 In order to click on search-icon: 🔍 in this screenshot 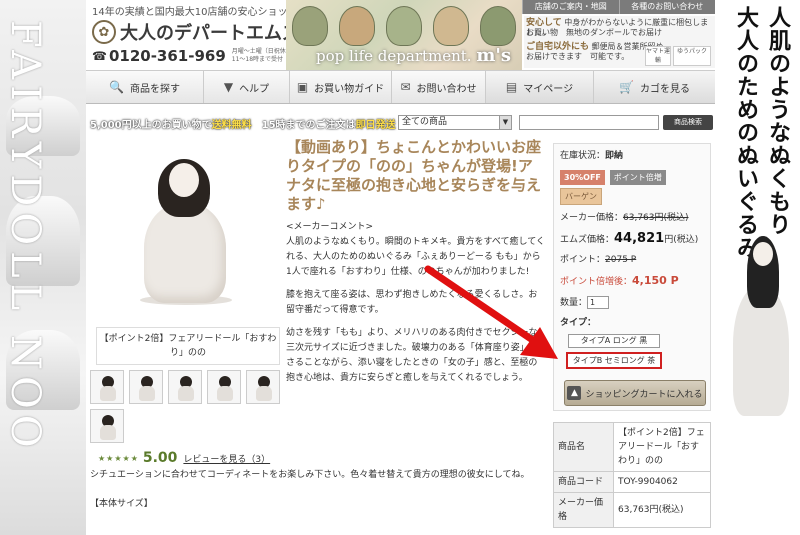, I will do `click(116, 87)`.